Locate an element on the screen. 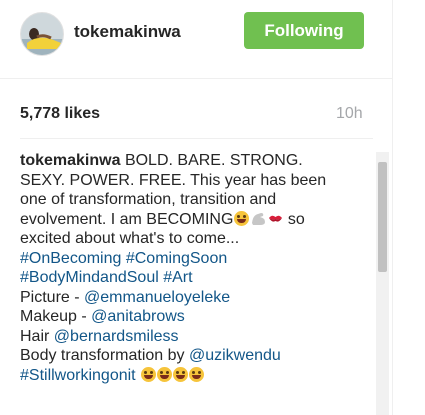 The height and width of the screenshot is (415, 425). caption-text: Picture - is located at coordinates (50, 297).